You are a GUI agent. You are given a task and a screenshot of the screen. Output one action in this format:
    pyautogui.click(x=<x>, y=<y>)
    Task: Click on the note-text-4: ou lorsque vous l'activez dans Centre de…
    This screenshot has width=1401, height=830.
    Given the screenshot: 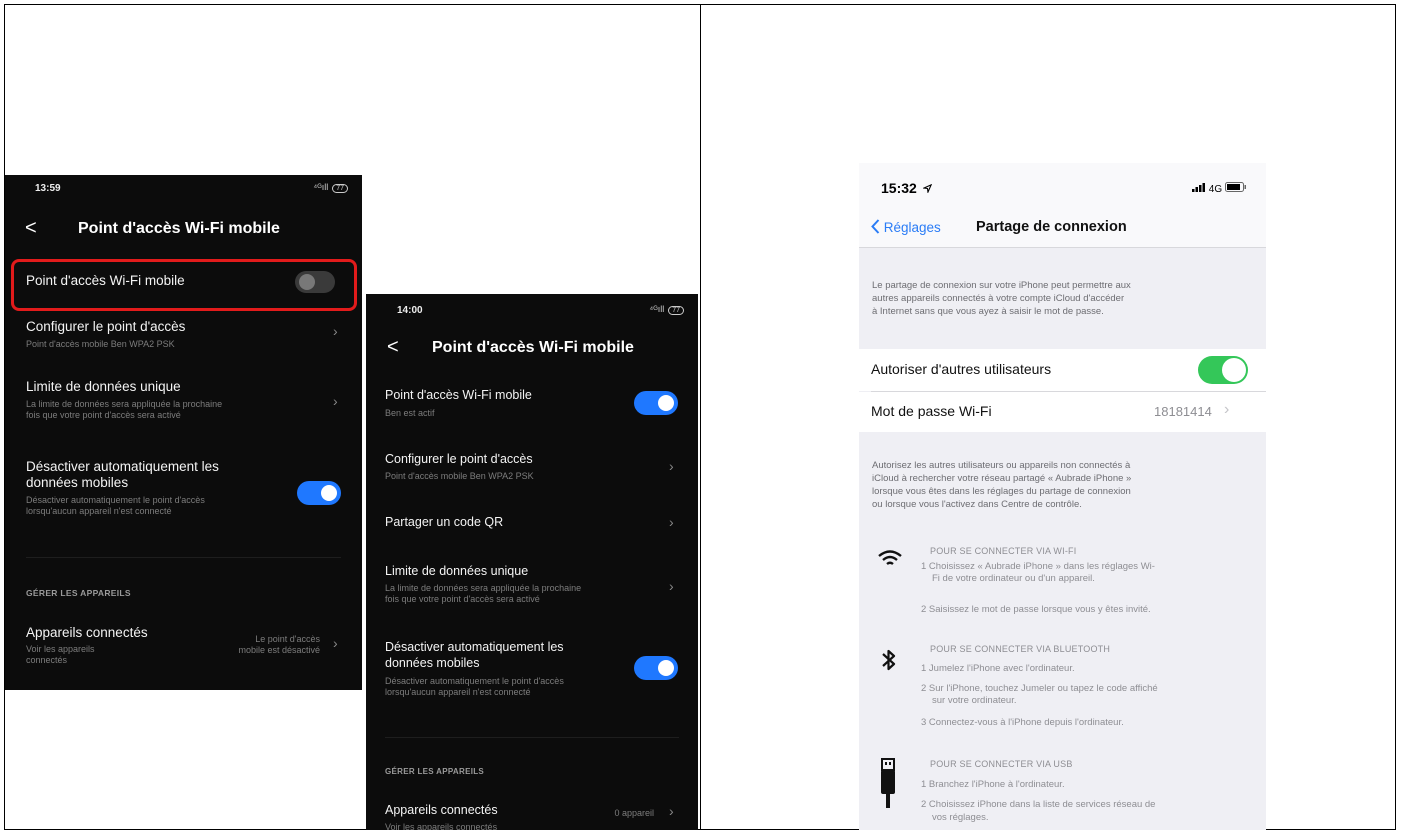 What is the action you would take?
    pyautogui.click(x=977, y=504)
    